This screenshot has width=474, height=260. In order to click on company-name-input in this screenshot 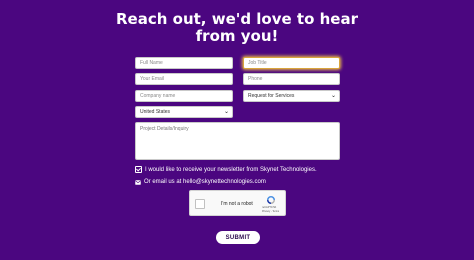, I will do `click(184, 96)`.